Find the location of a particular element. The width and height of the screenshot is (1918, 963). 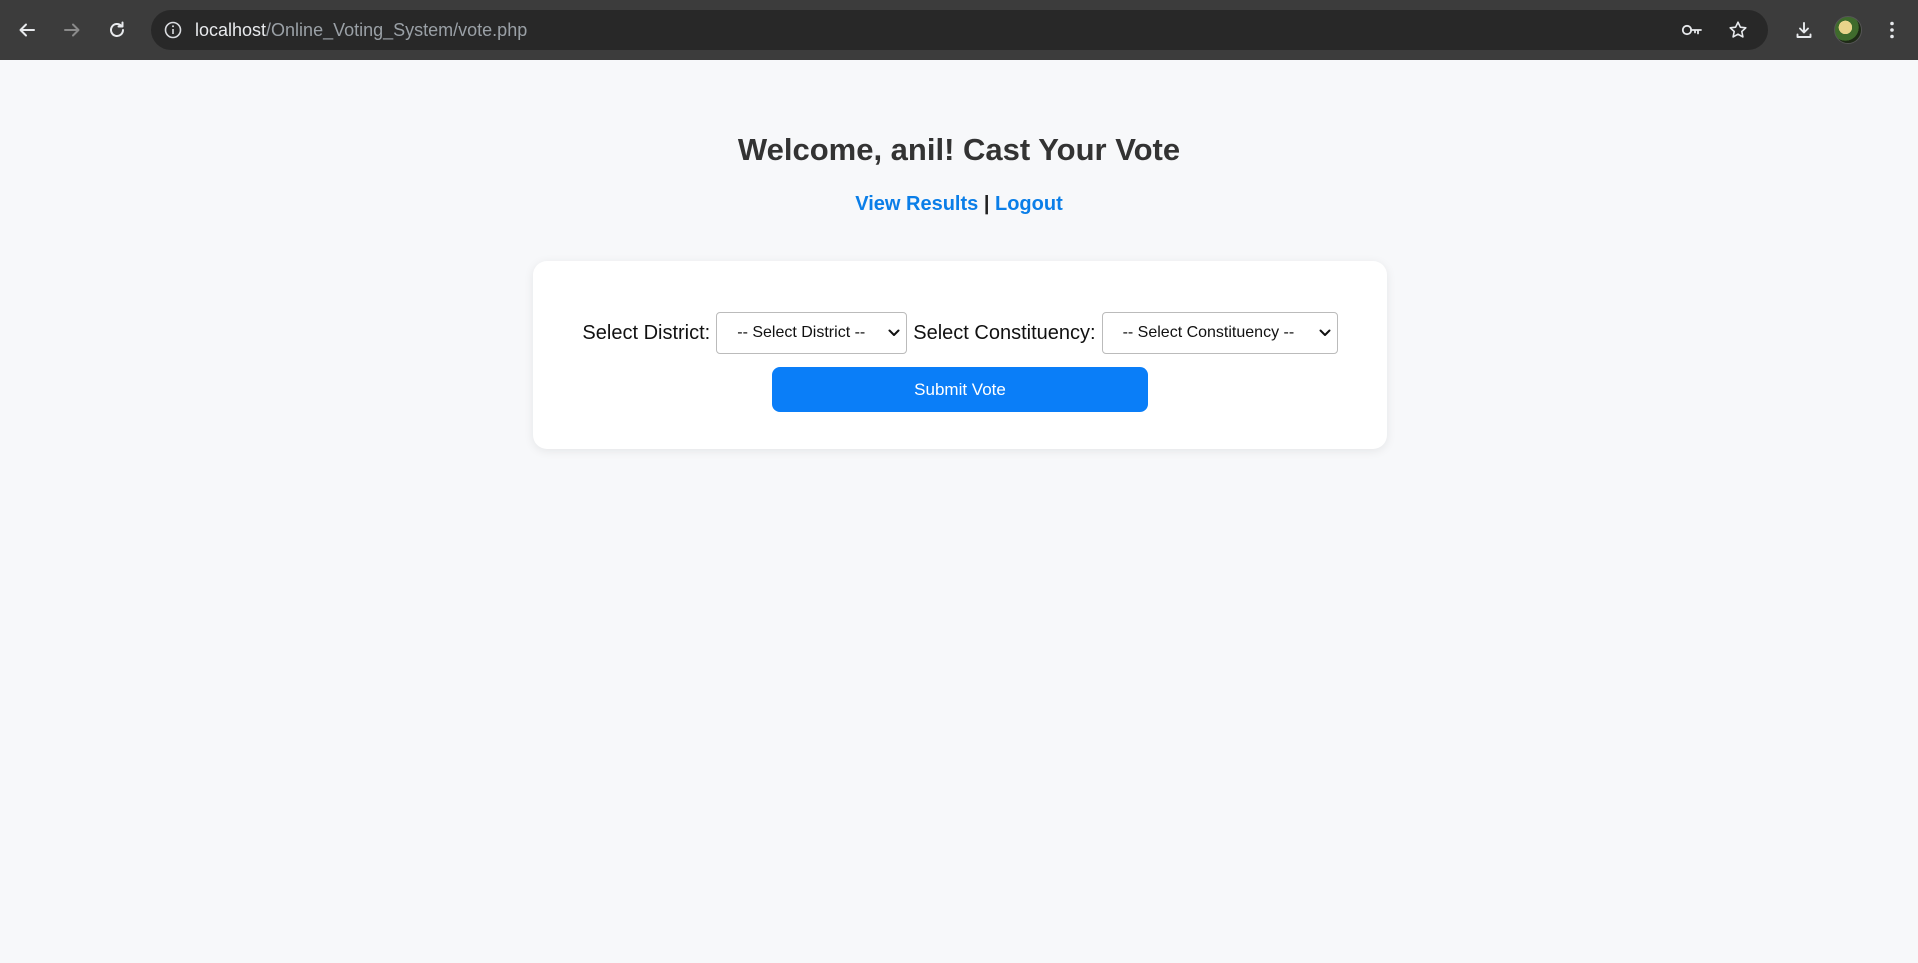

download-icon is located at coordinates (1804, 30).